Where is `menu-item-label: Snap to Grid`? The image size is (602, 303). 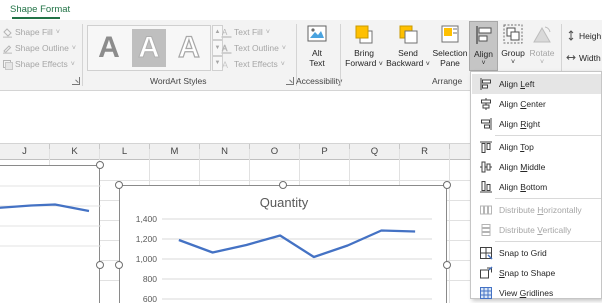 menu-item-label: Snap to Grid is located at coordinates (523, 253).